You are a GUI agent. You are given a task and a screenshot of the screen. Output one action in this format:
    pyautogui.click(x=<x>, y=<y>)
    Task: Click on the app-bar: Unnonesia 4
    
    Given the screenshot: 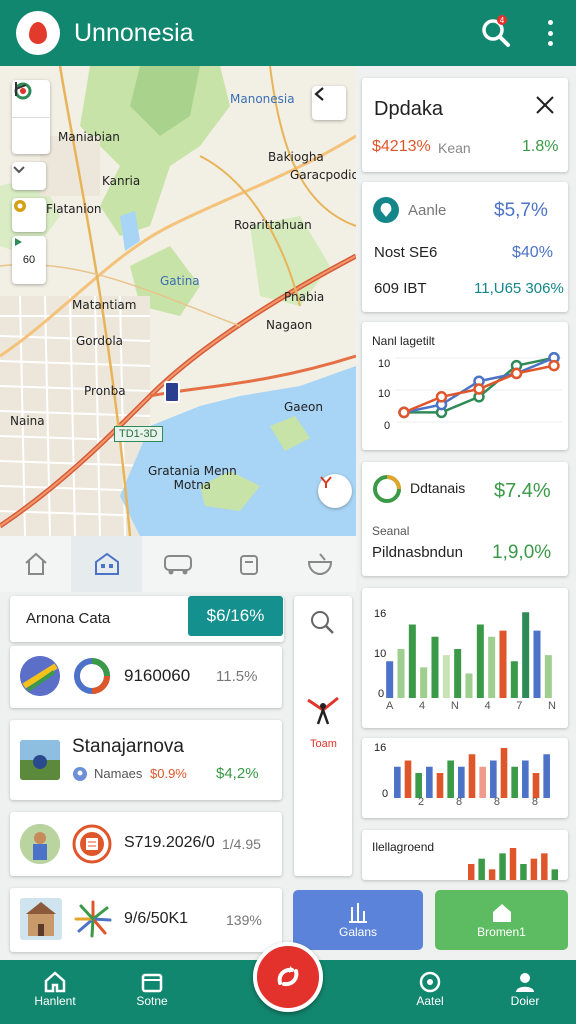 What is the action you would take?
    pyautogui.click(x=288, y=33)
    